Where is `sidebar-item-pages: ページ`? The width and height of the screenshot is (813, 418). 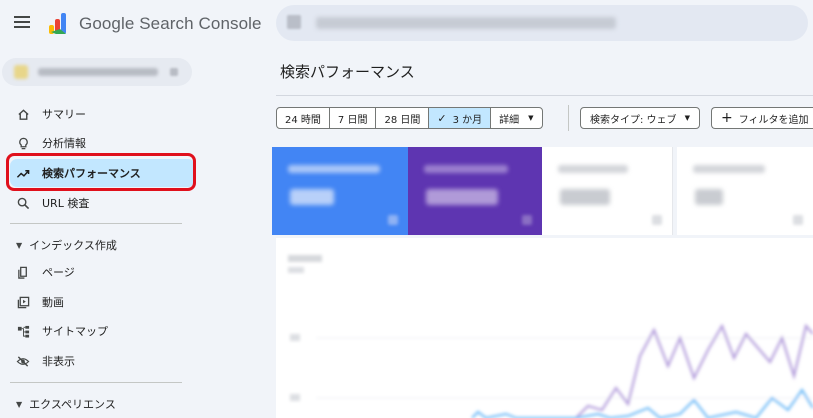
sidebar-item-pages: ページ is located at coordinates (102, 272).